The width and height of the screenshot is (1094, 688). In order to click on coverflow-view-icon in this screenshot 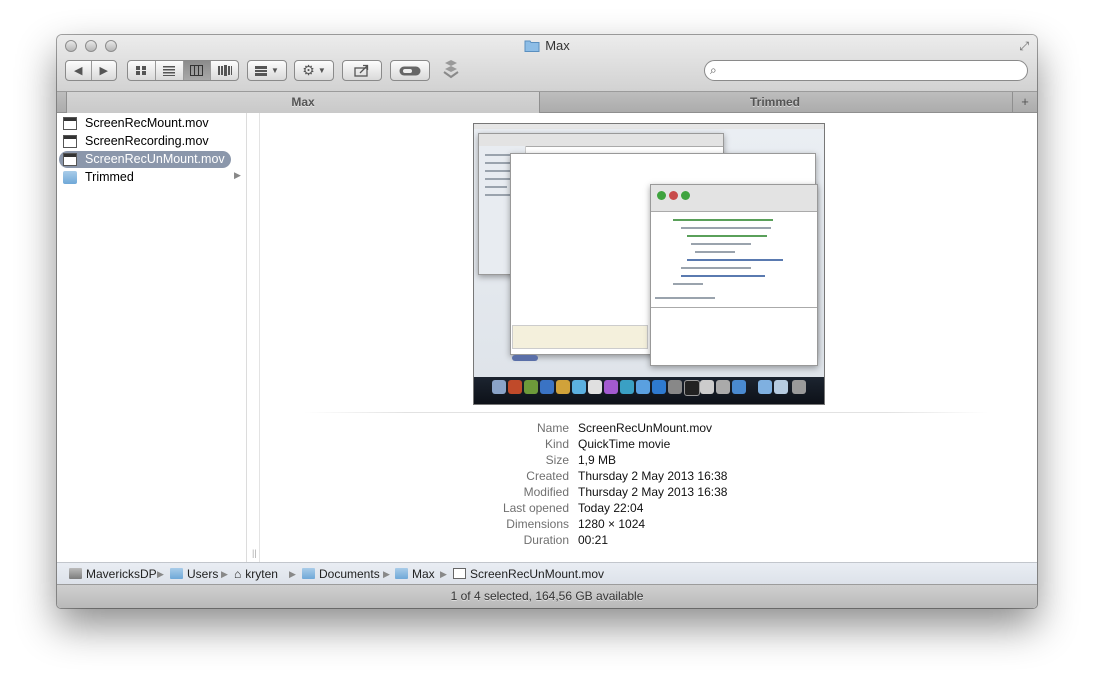, I will do `click(224, 70)`.